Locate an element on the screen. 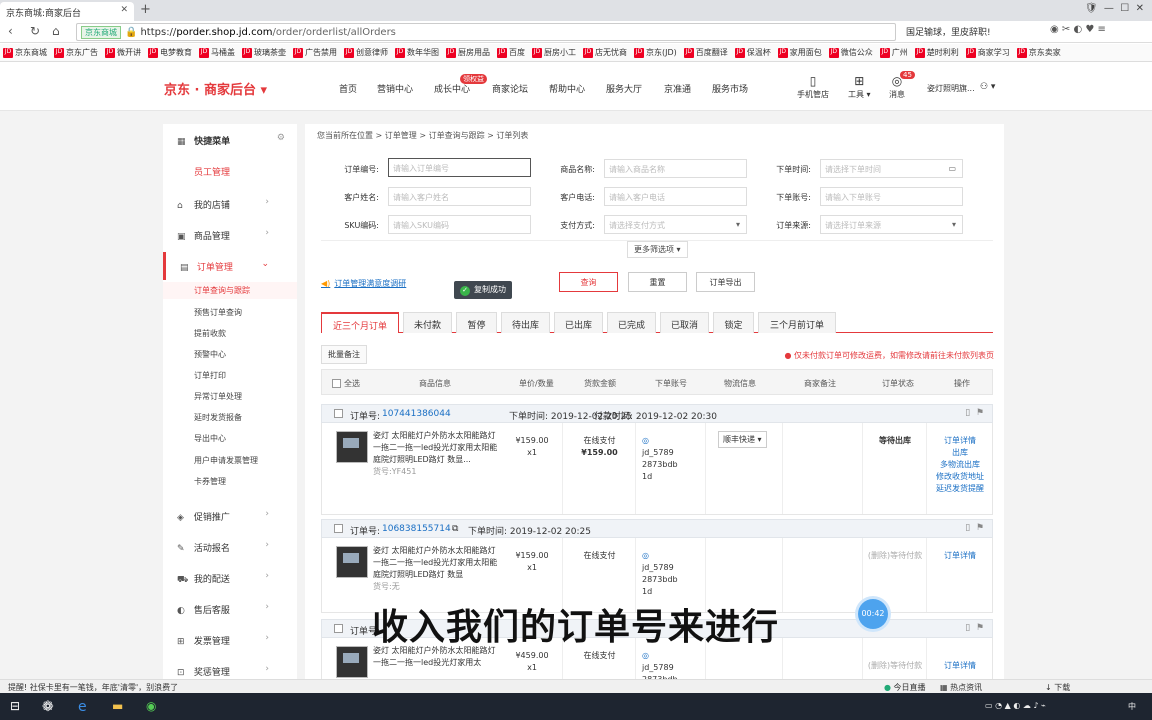 The width and height of the screenshot is (1152, 720). bookmark-item: JD 商家学习 is located at coordinates (988, 51).